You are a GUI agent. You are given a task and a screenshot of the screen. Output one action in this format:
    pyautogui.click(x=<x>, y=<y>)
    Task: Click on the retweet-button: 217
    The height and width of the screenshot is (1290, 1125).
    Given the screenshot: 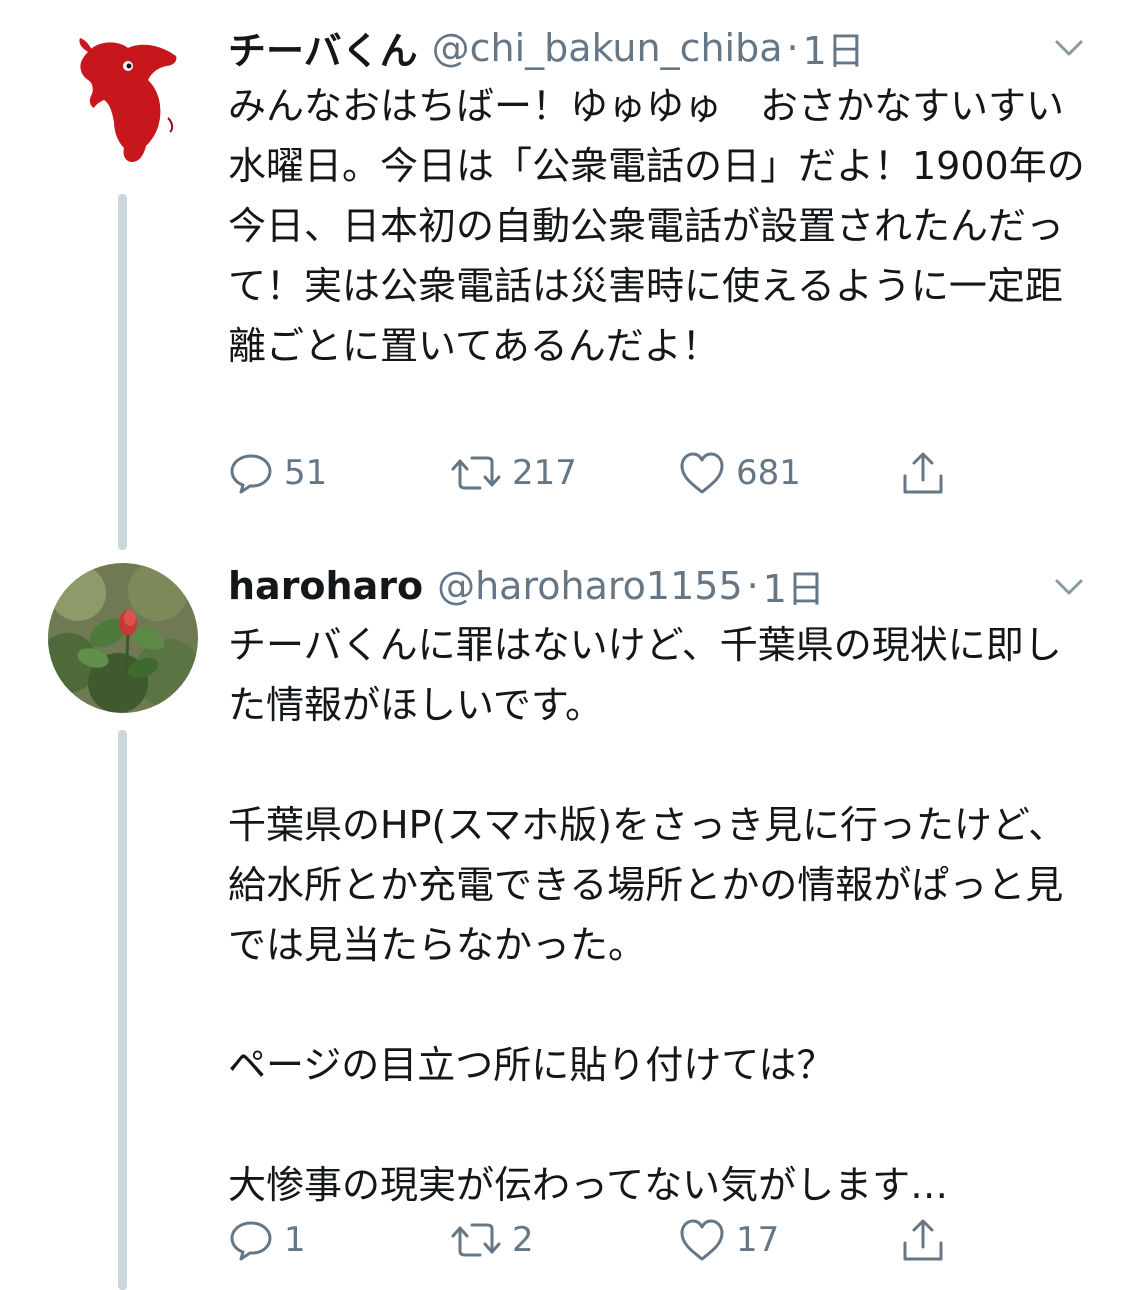 What is the action you would take?
    pyautogui.click(x=513, y=473)
    